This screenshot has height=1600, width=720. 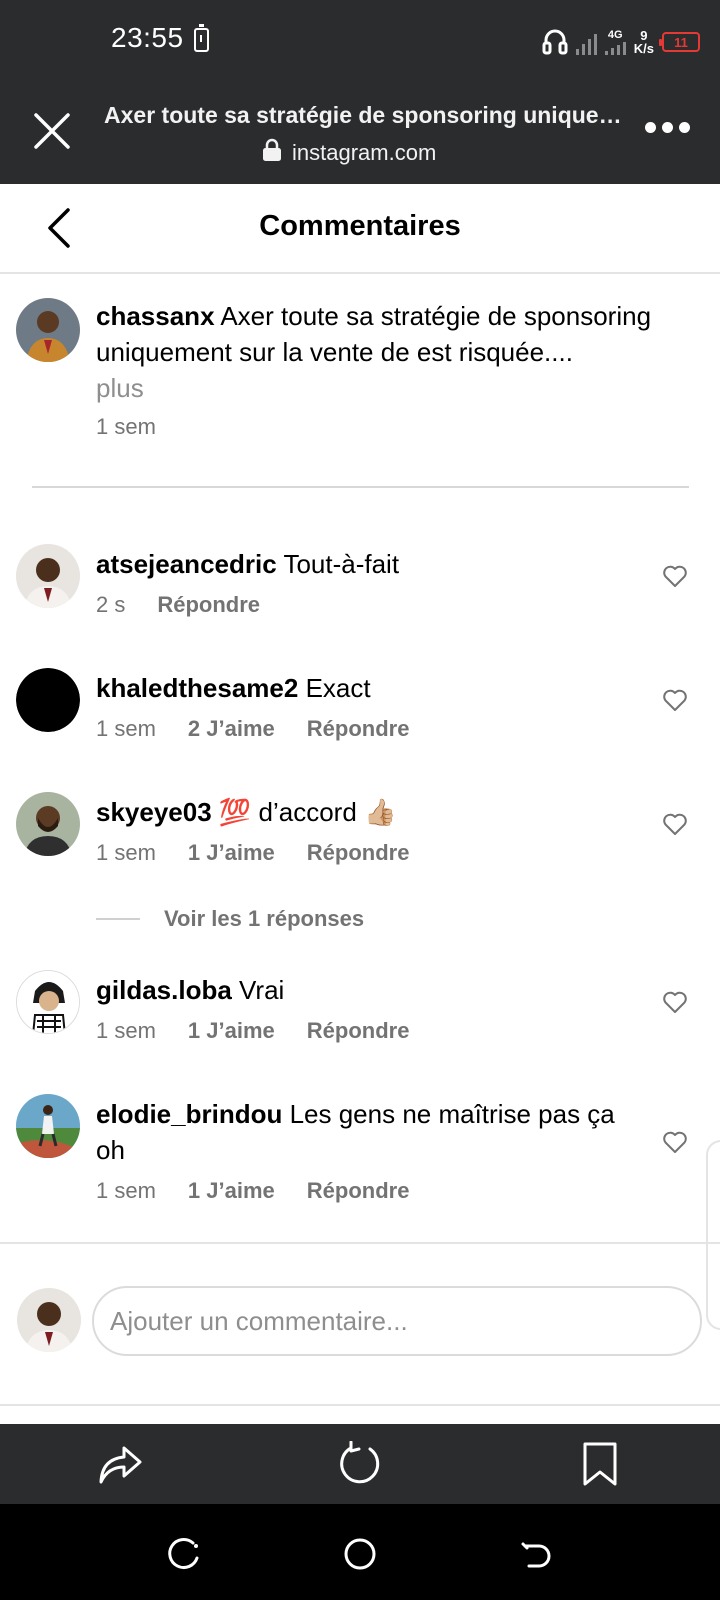 I want to click on bookmark-icon, so click(x=600, y=1464).